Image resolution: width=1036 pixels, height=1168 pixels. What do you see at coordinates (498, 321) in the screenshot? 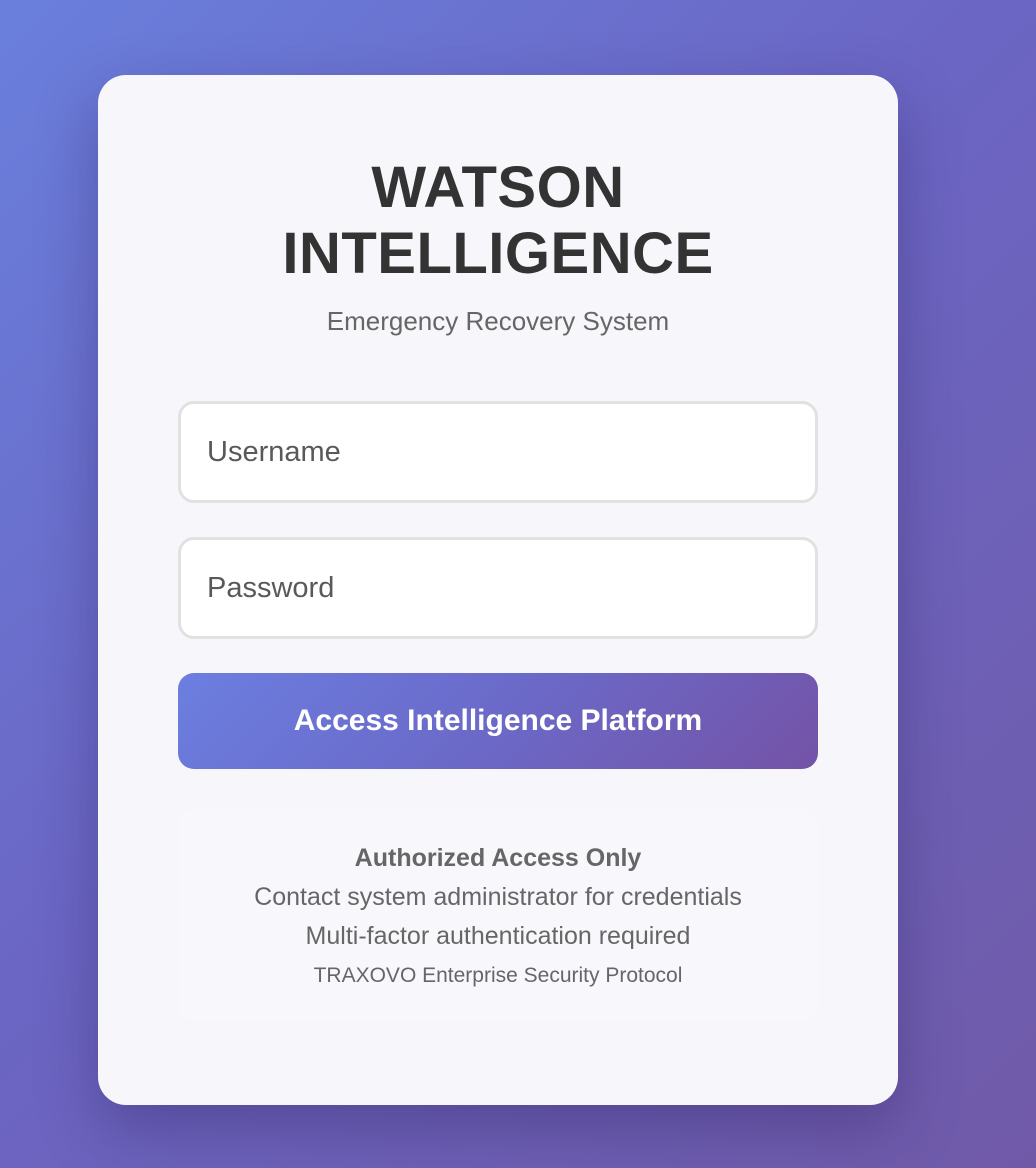
I see `page-subtitle: Emergency Recovery System` at bounding box center [498, 321].